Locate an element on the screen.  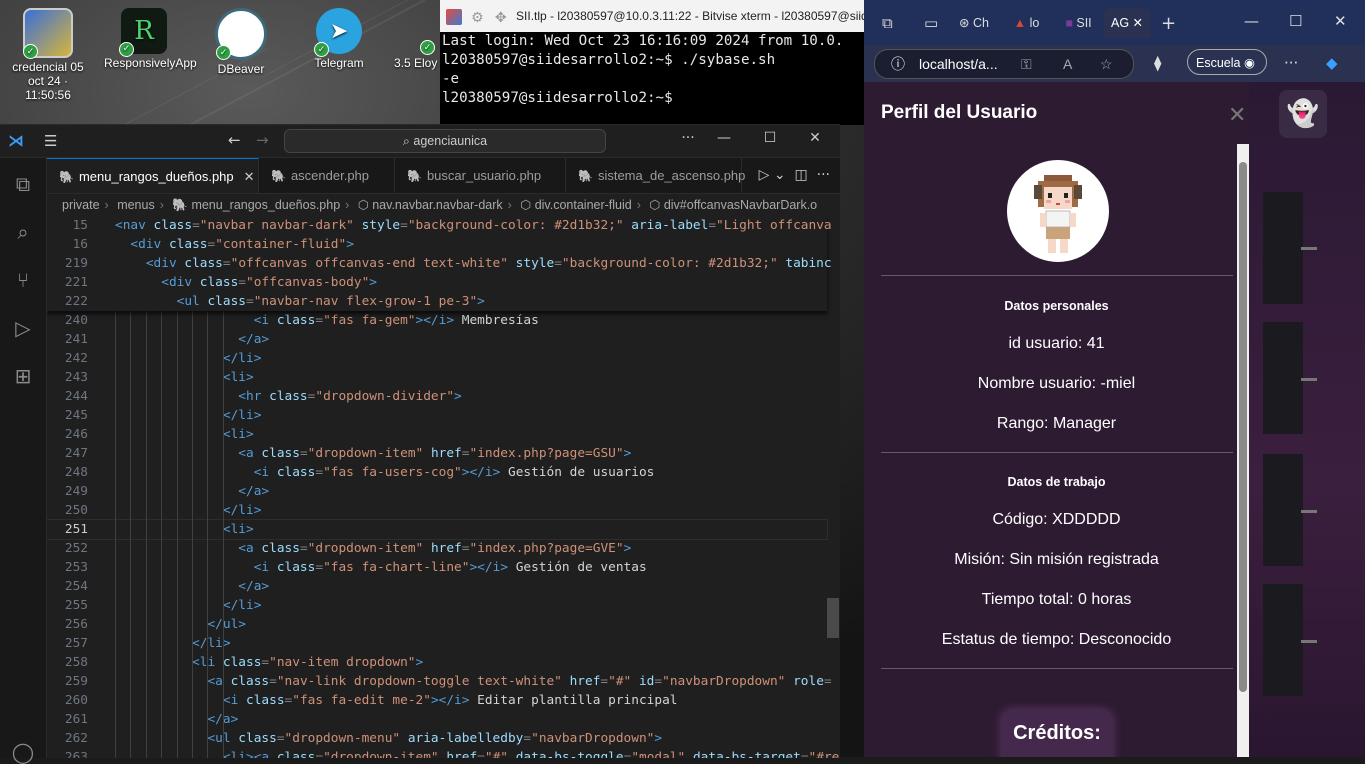
split-editor-icon: ◫ is located at coordinates (801, 175).